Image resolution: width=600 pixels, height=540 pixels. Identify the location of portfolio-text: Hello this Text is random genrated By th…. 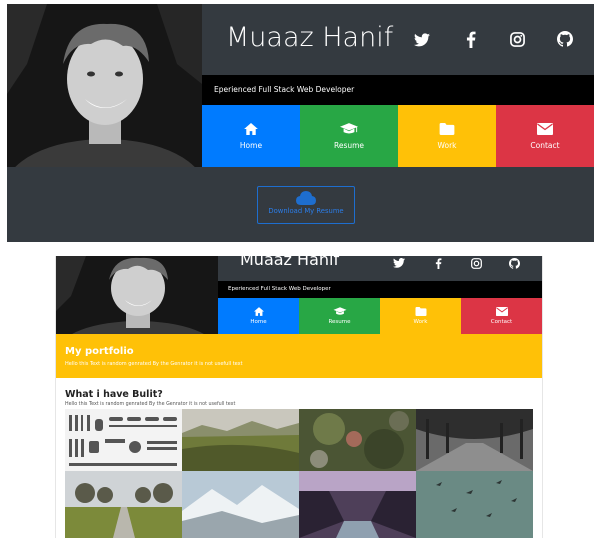
(154, 364).